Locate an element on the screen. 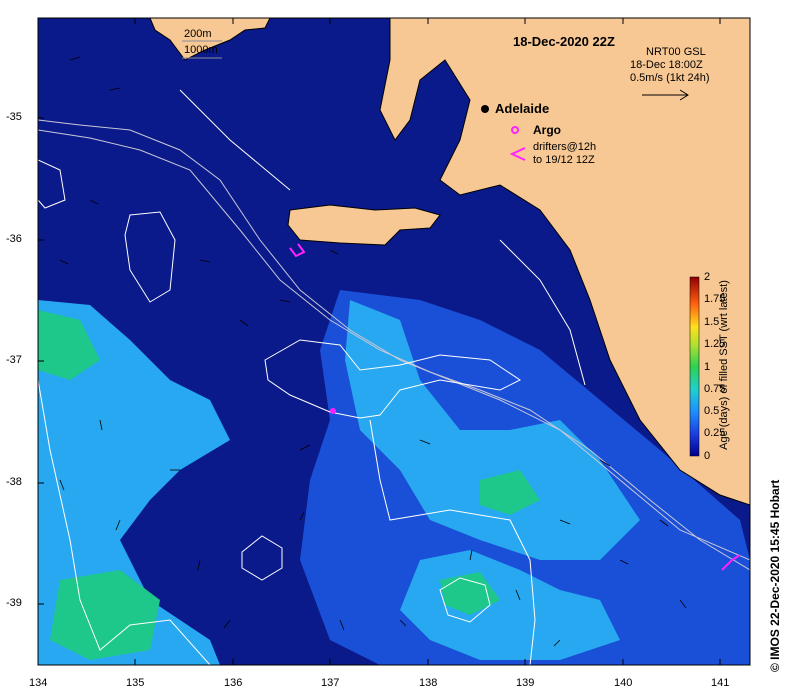  contour-legend-200m: 200m is located at coordinates (198, 34).